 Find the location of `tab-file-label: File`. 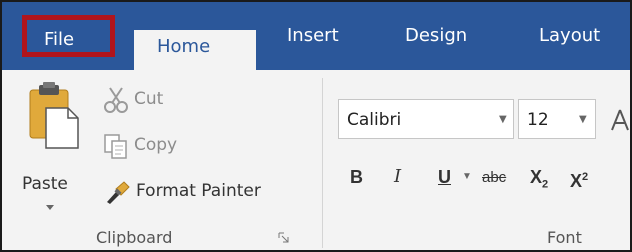

tab-file-label: File is located at coordinates (59, 39).